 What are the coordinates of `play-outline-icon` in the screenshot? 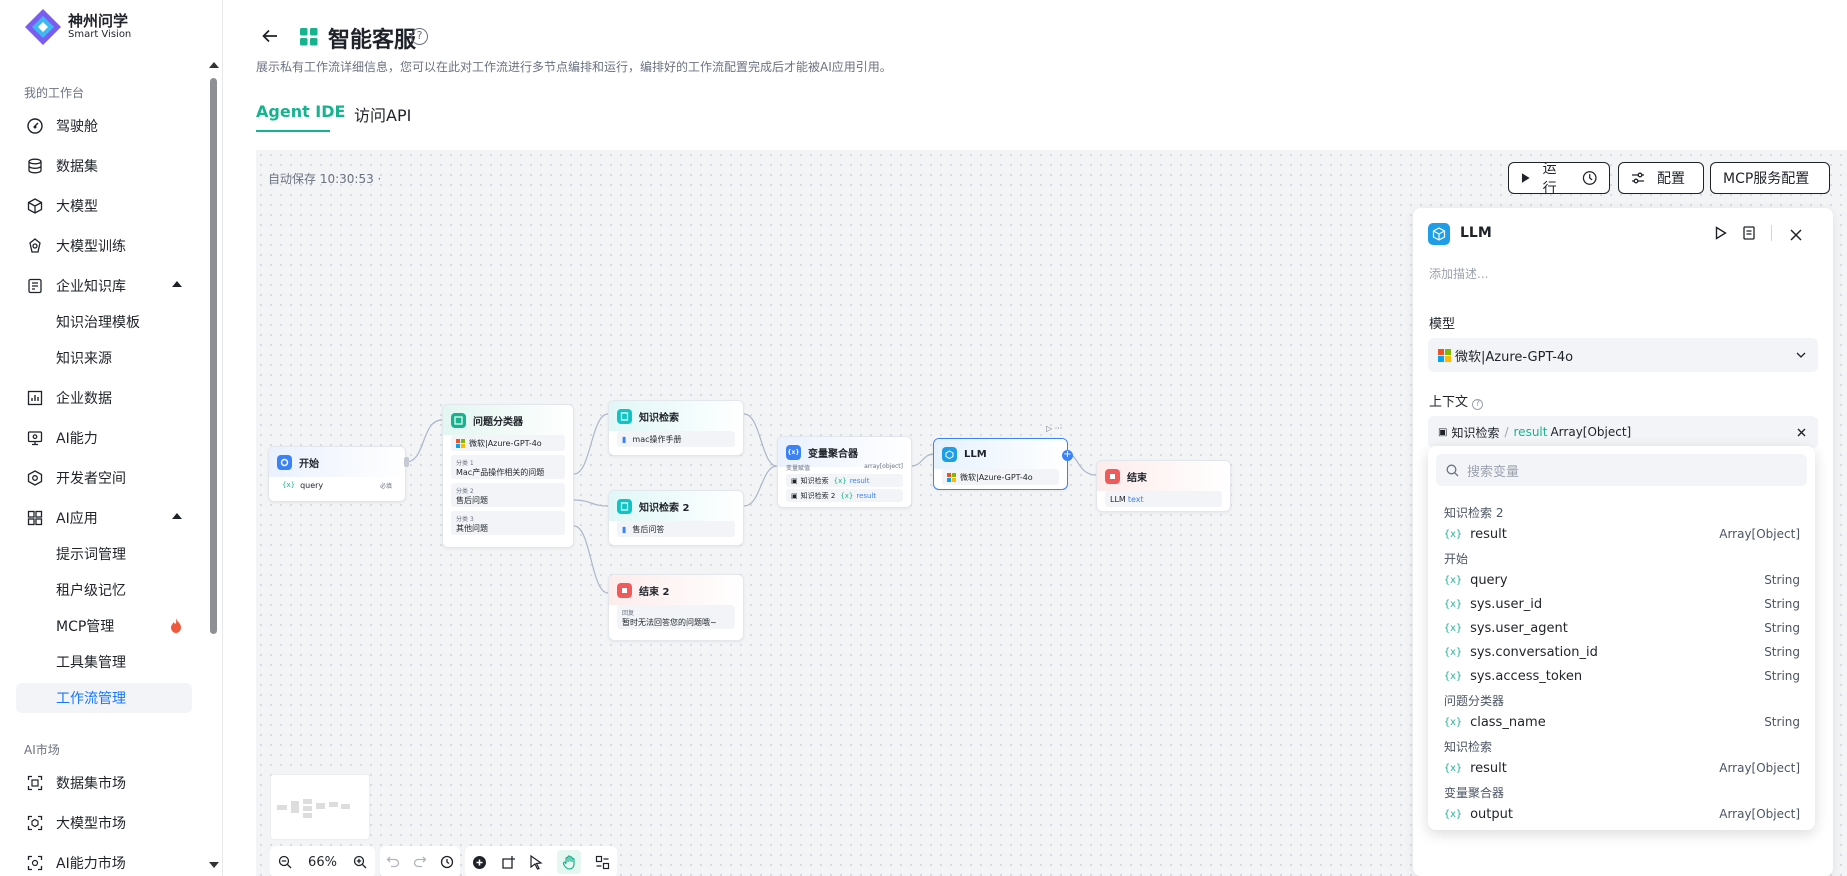 It's located at (1721, 233).